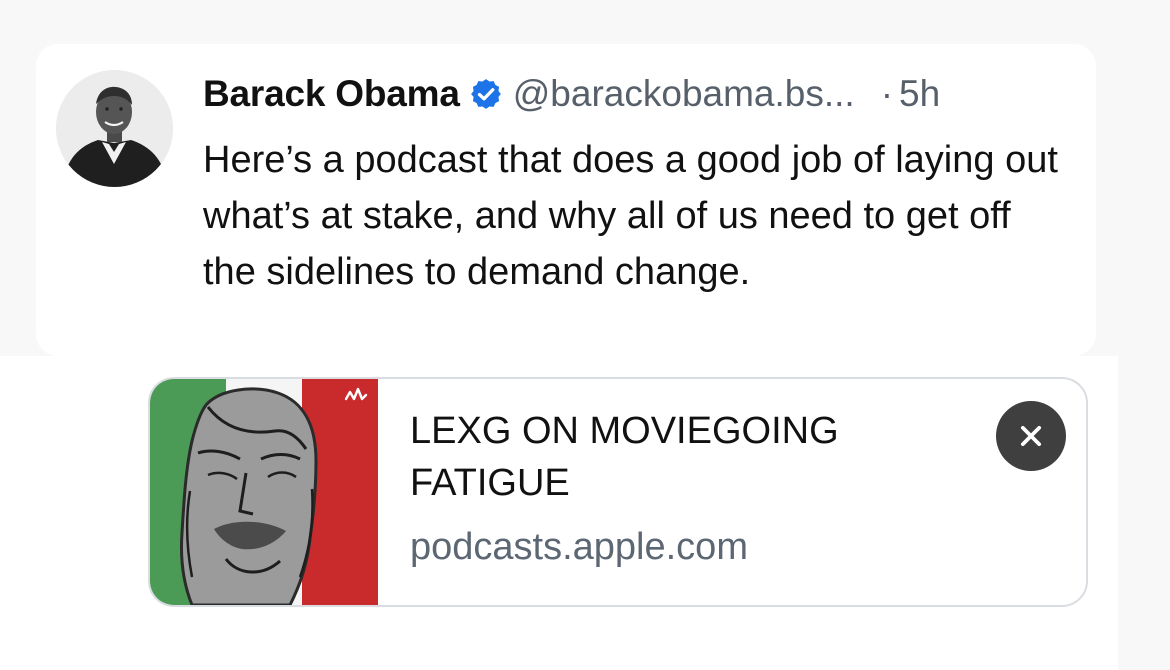 This screenshot has height=670, width=1170. Describe the element at coordinates (579, 547) in the screenshot. I see `embed-domain: podcasts.apple.com` at that location.